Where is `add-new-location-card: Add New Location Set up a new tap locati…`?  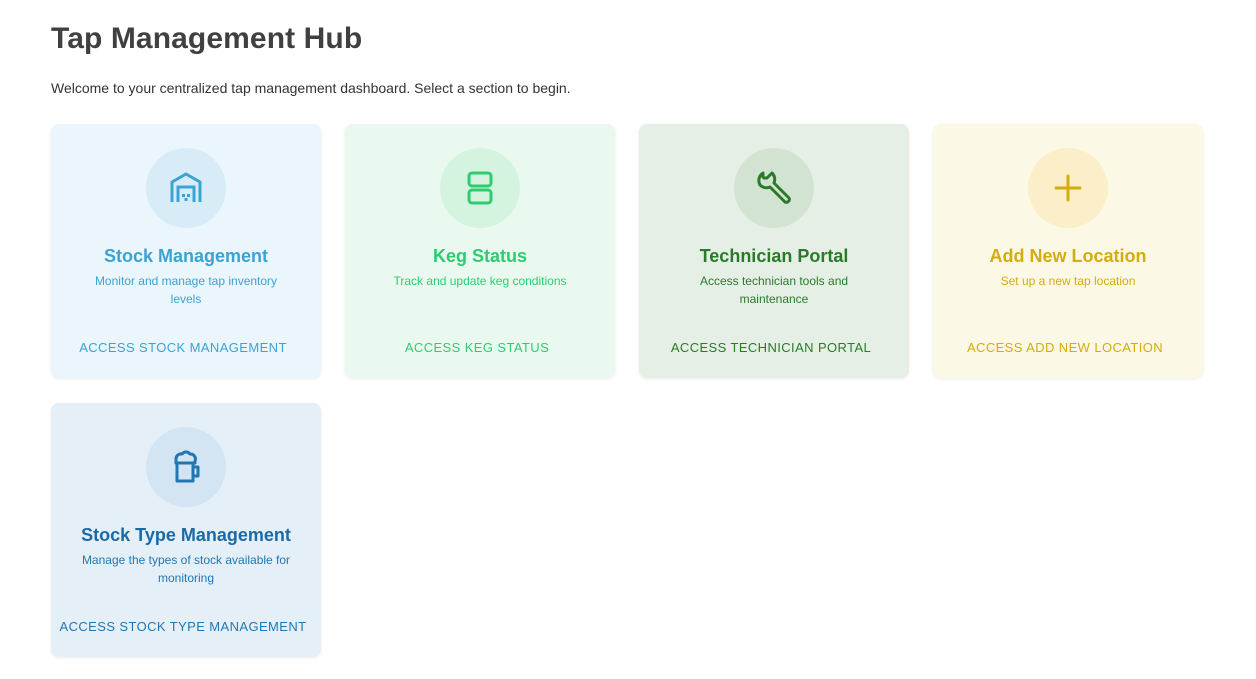
add-new-location-card: Add New Location Set up a new tap locati… is located at coordinates (1068, 251).